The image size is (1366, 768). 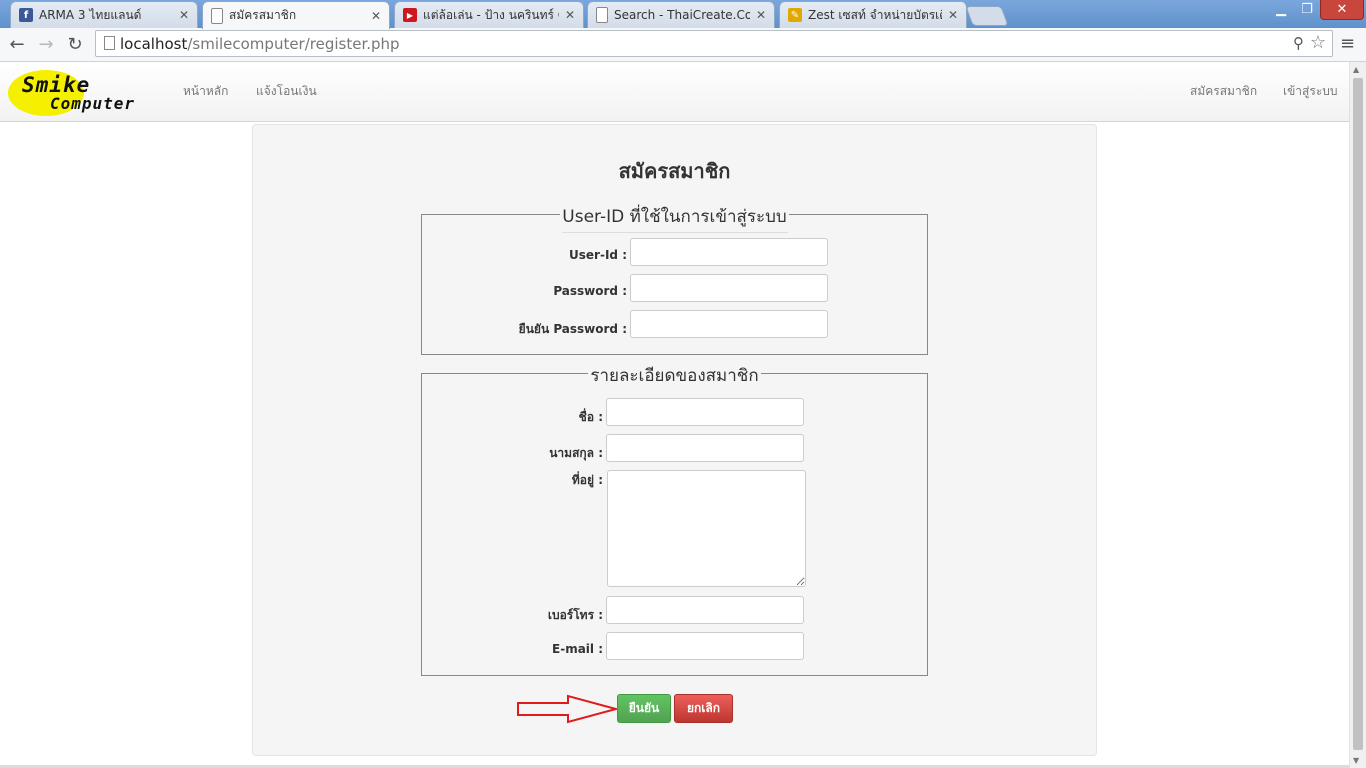 What do you see at coordinates (26, 15) in the screenshot?
I see `facebook-icon: f` at bounding box center [26, 15].